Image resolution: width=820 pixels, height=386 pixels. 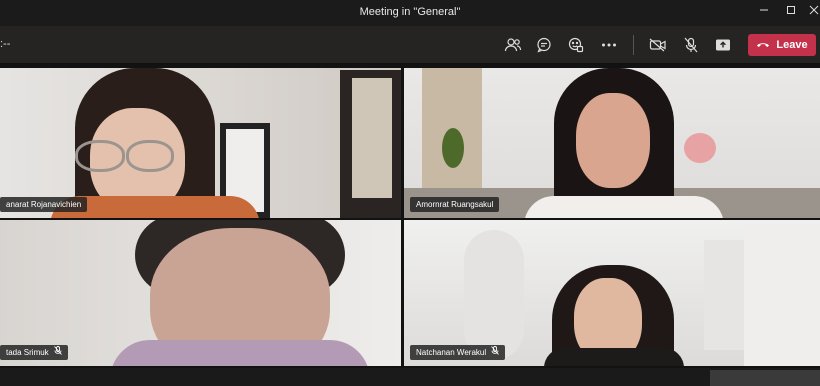 What do you see at coordinates (782, 295) in the screenshot?
I see `background-window` at bounding box center [782, 295].